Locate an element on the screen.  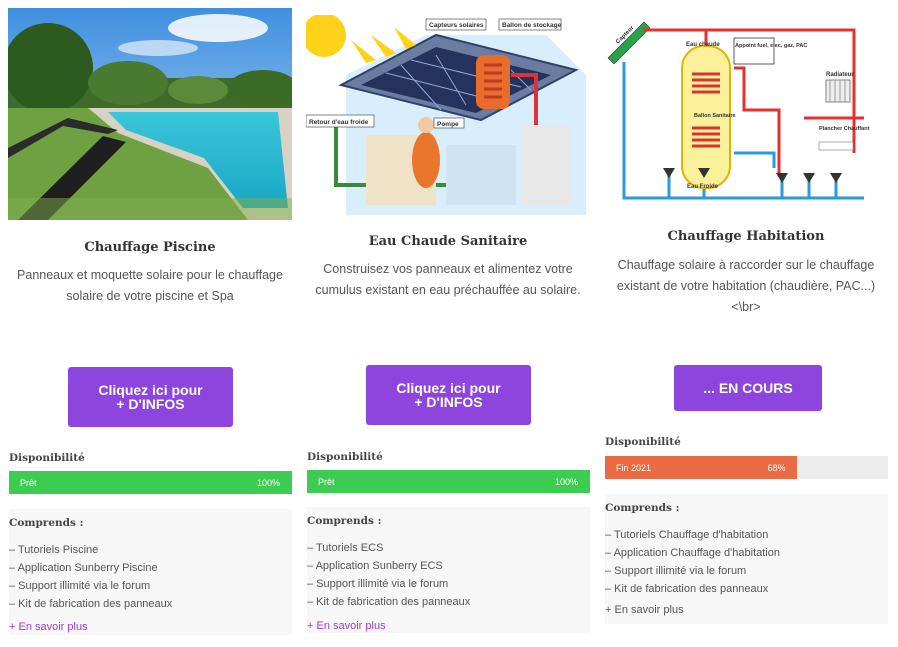
diagram-label: Plancher Chauffant is located at coordinates (844, 129).